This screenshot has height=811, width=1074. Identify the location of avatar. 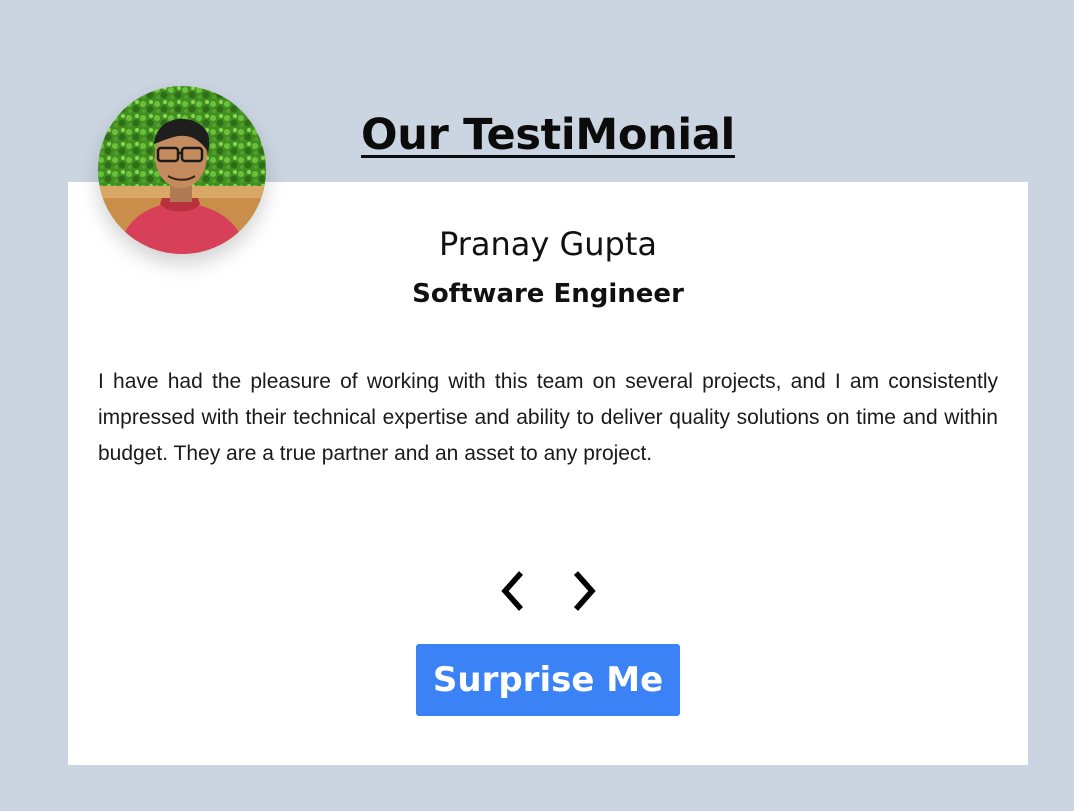
(182, 170).